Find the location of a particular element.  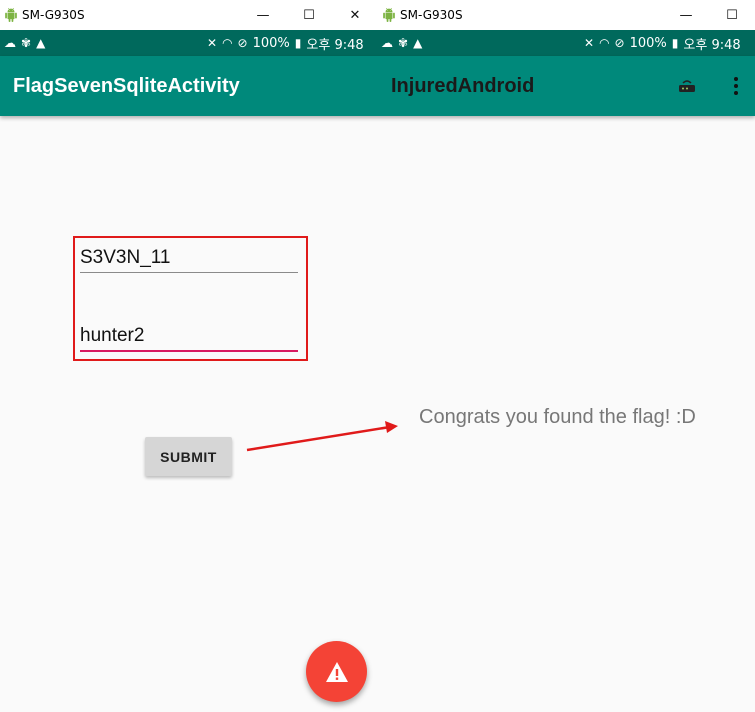

app-bar: FlagSevenSqliteActivity InjuredAndroid is located at coordinates (377, 86).